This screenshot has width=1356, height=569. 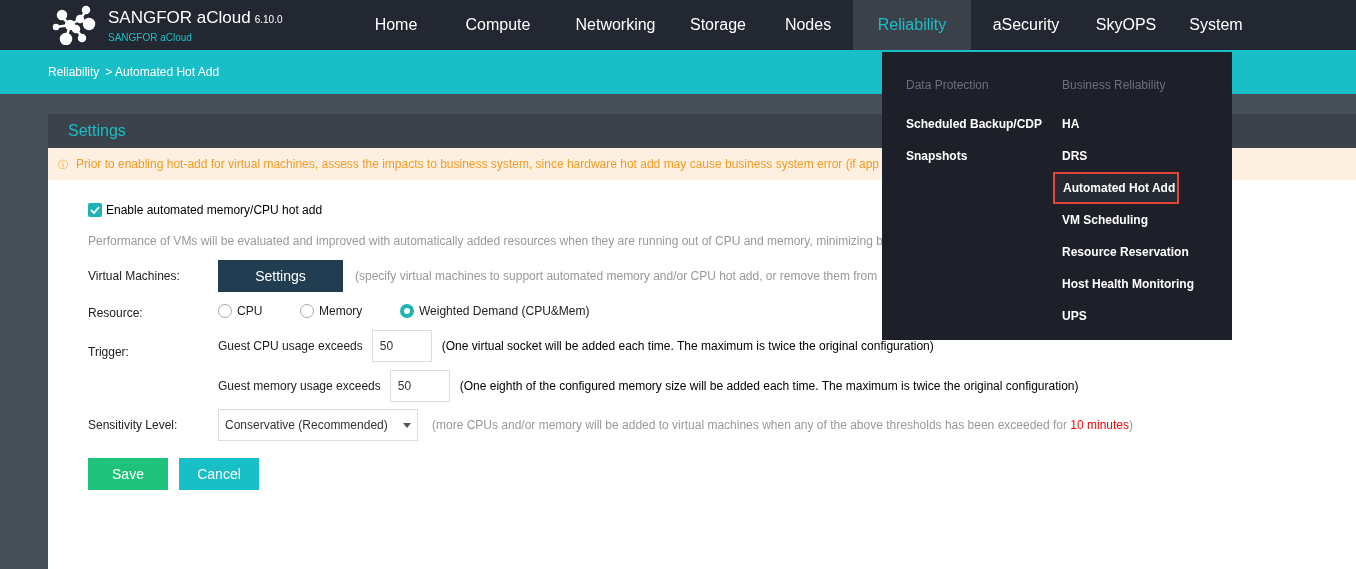 I want to click on menu-item: HA, so click(x=1142, y=124).